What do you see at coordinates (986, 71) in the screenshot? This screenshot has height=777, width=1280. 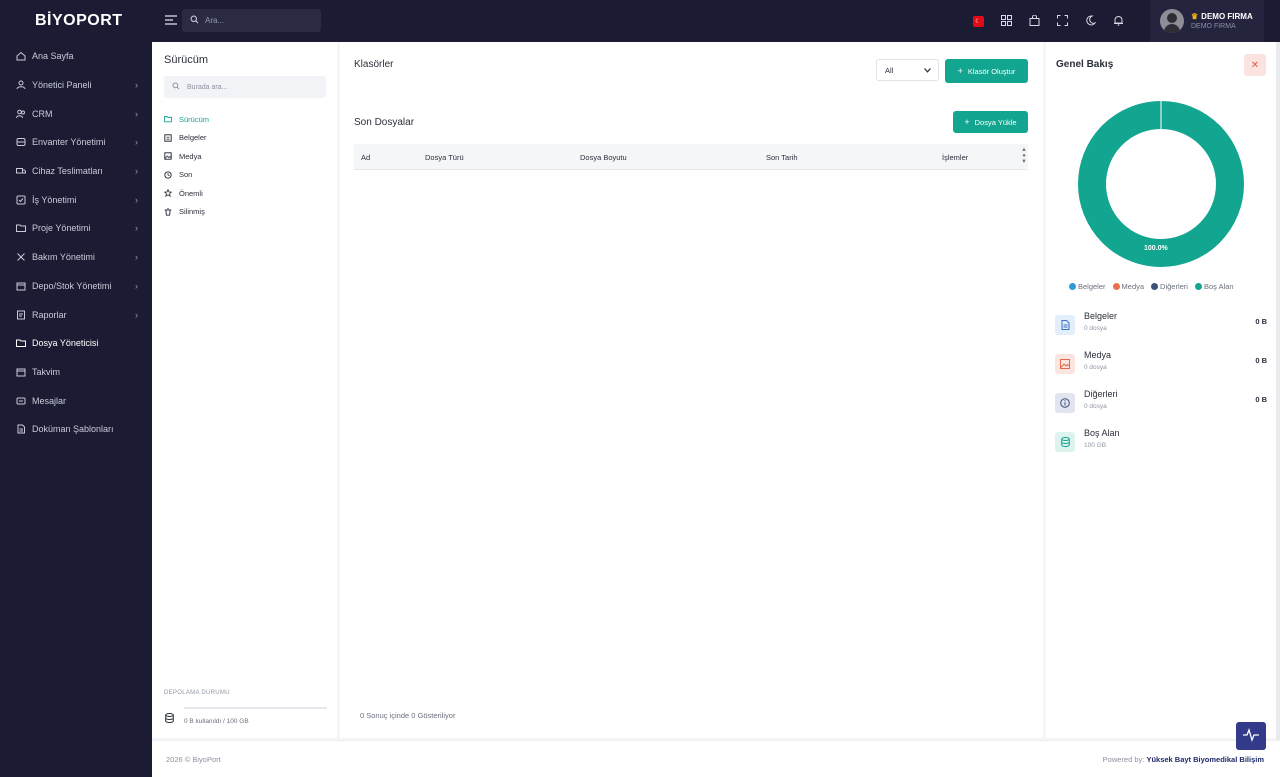 I see `create-folder-button: + Klasör Oluştur` at bounding box center [986, 71].